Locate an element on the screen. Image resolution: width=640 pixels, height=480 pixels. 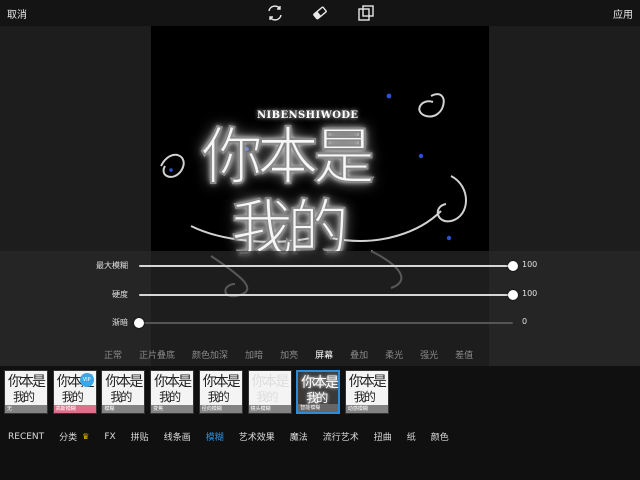
blend-mode-item: 正片叠底 is located at coordinates (157, 355).